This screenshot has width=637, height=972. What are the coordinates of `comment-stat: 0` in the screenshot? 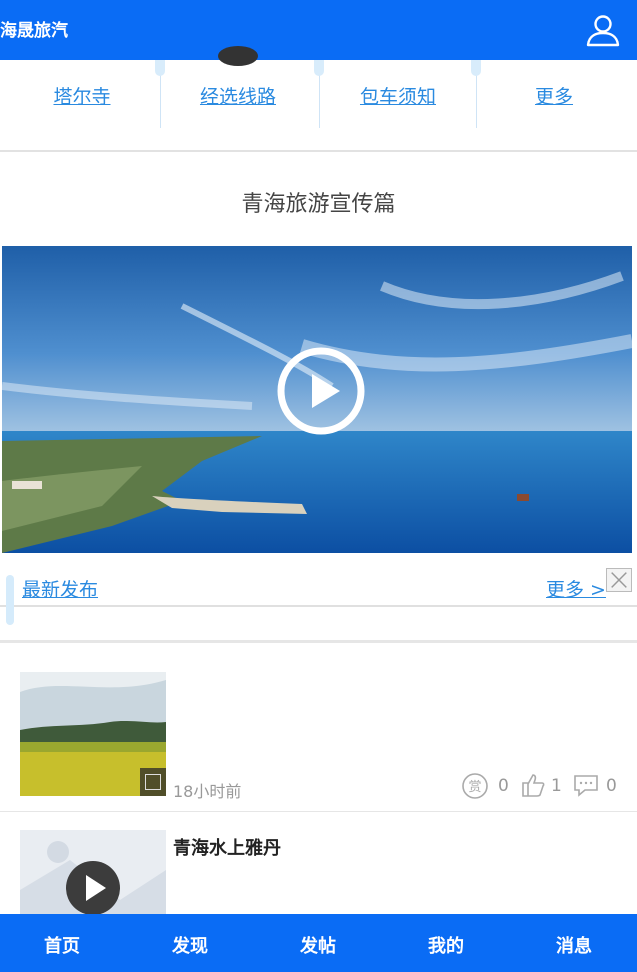 It's located at (595, 787).